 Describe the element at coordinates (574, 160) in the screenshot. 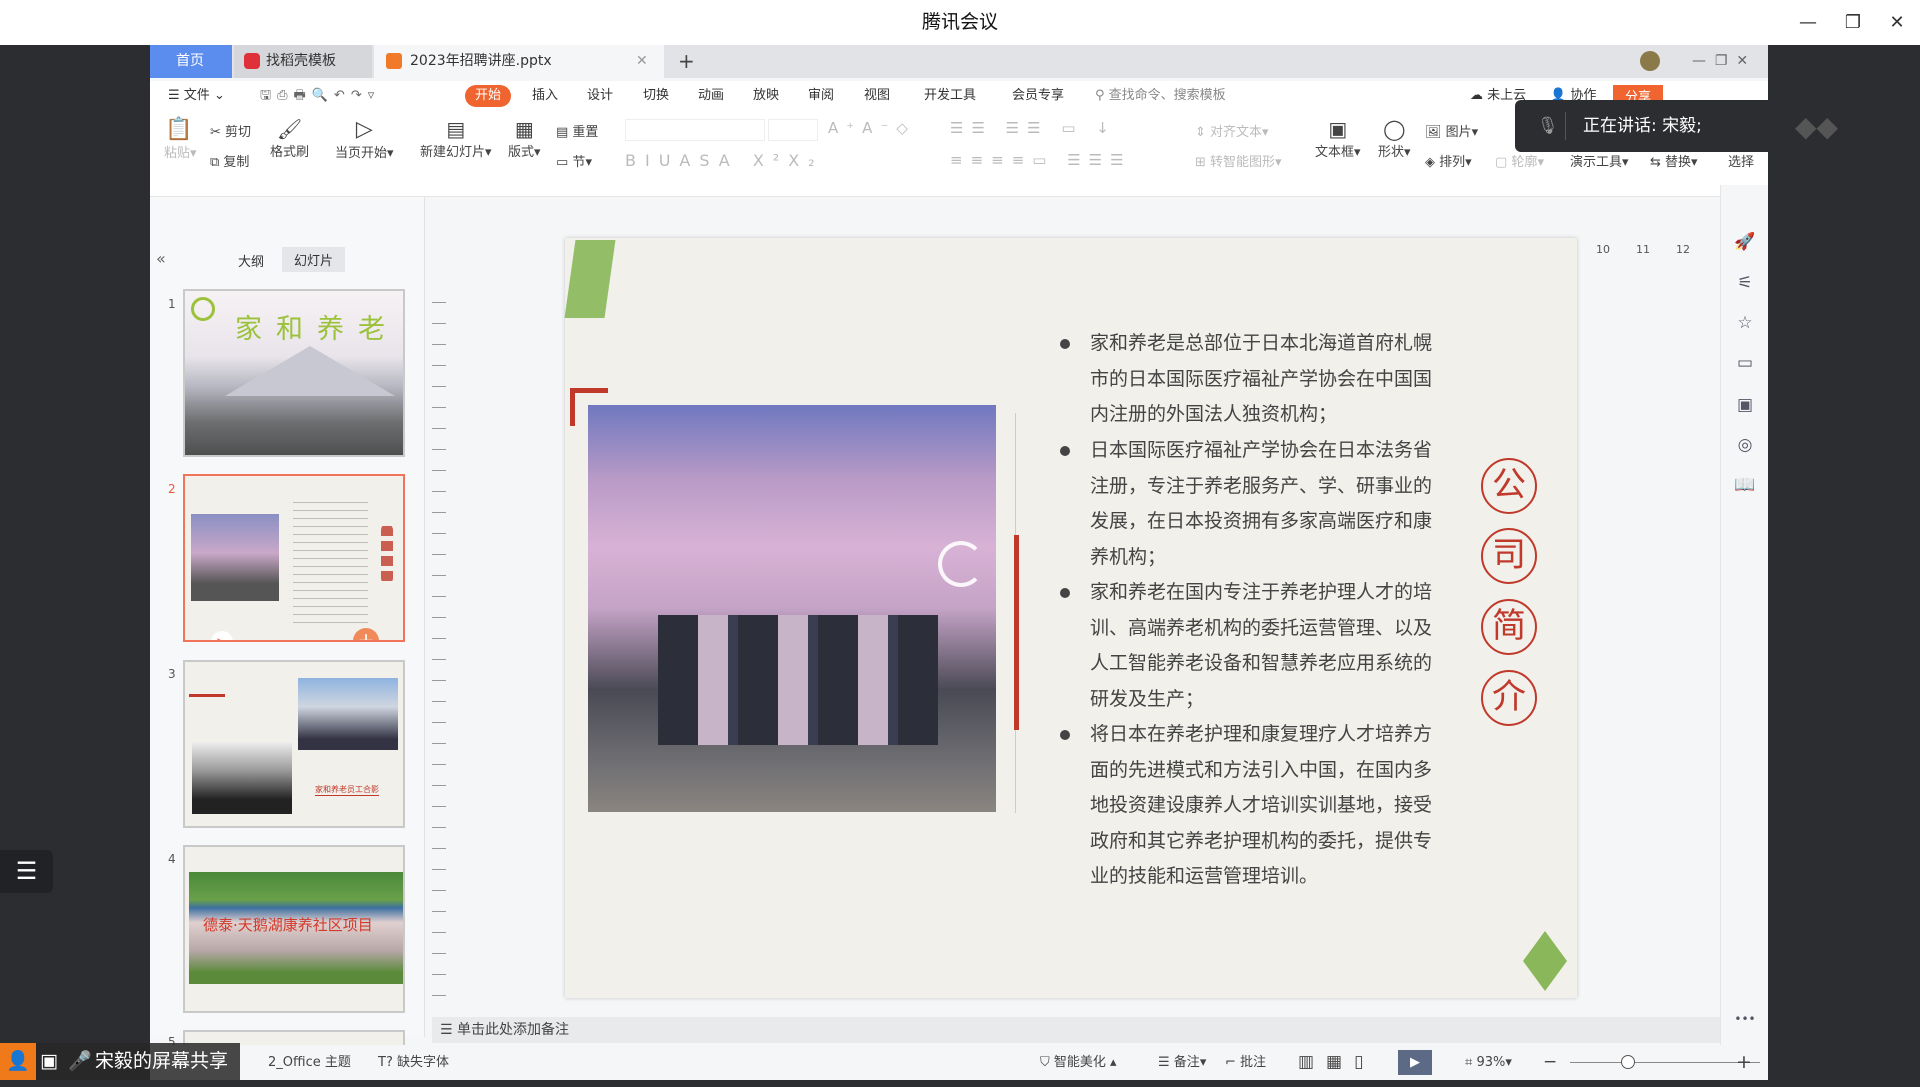

I see `section-button: ▭ 节▾` at that location.